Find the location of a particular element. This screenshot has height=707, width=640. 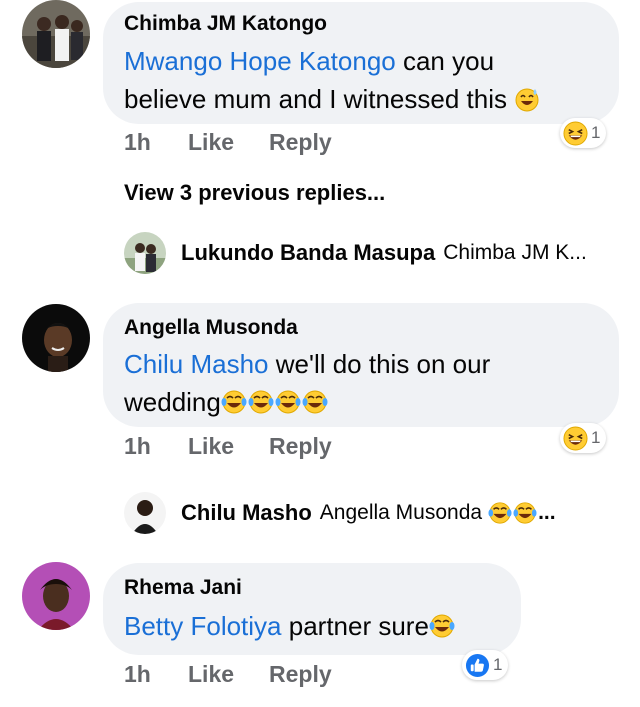

comment-text-part: we'll do this on our is located at coordinates (379, 364).